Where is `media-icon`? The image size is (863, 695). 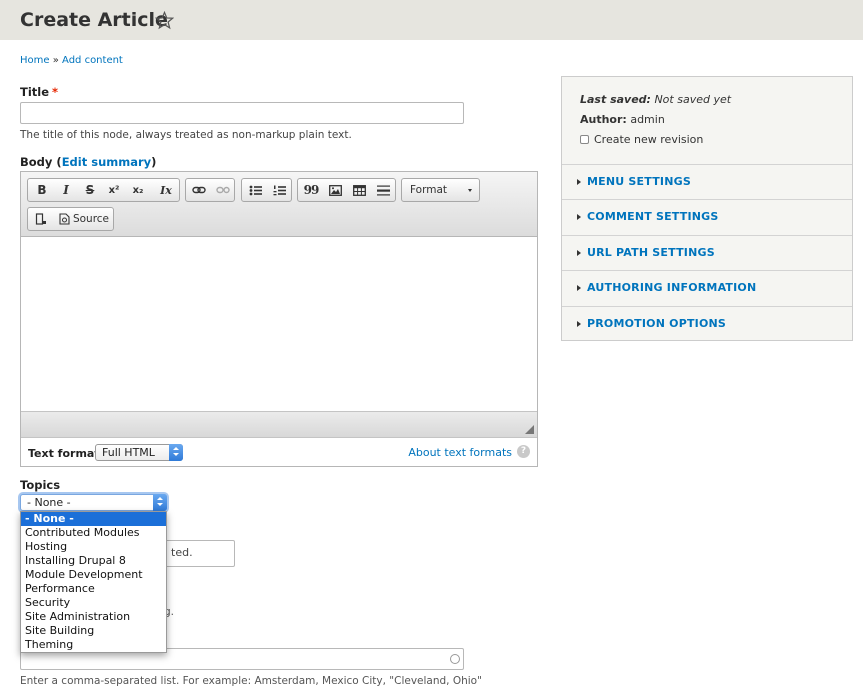 media-icon is located at coordinates (40, 219).